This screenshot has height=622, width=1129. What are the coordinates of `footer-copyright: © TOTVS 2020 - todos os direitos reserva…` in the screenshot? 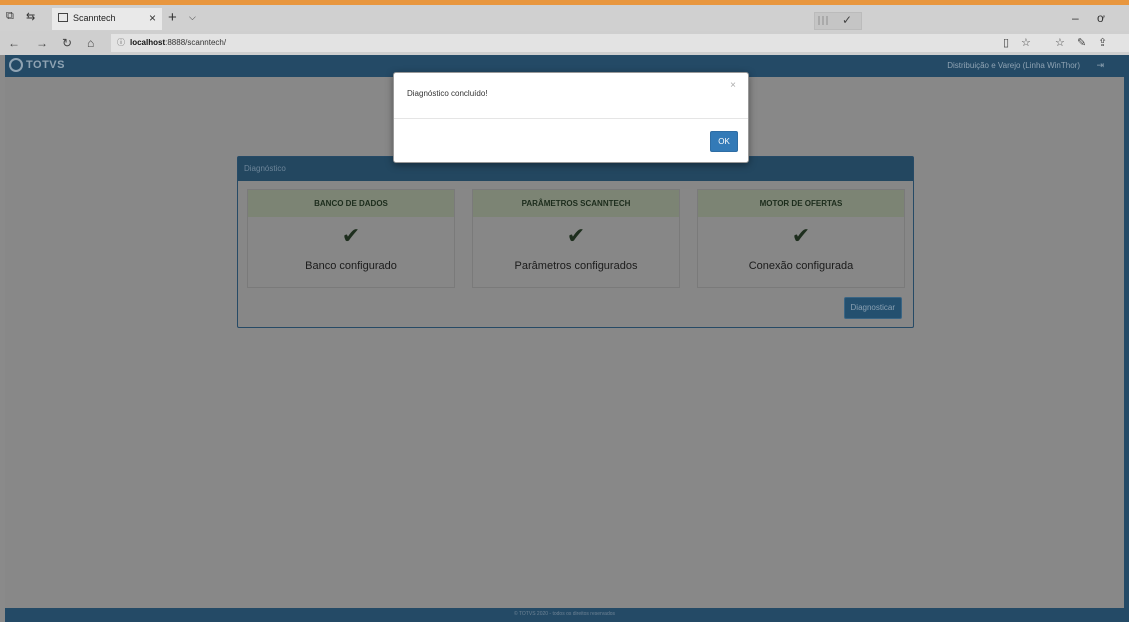 It's located at (564, 614).